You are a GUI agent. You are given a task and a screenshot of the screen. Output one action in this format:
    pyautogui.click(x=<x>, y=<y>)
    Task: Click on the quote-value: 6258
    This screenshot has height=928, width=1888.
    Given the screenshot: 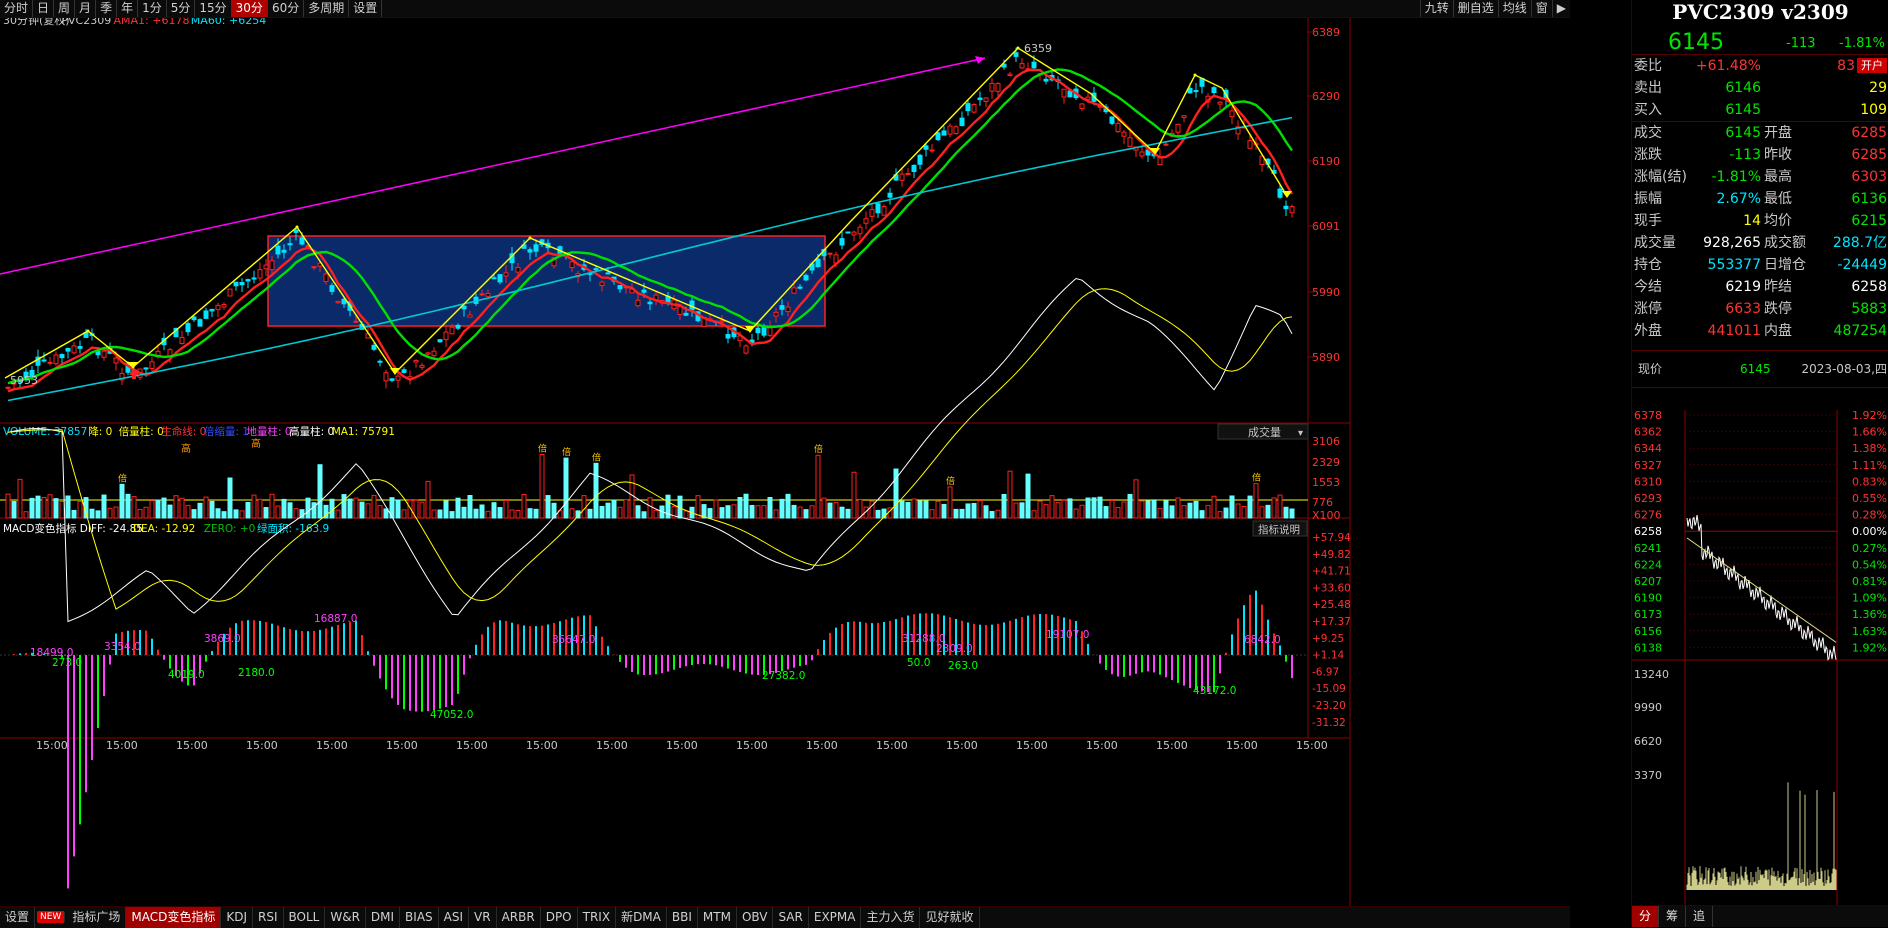 What is the action you would take?
    pyautogui.click(x=1869, y=287)
    